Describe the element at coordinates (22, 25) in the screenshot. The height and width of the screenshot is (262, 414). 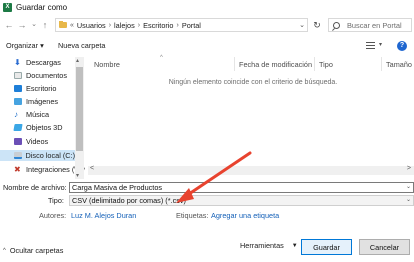
I see `forward-arrow-icon: →` at that location.